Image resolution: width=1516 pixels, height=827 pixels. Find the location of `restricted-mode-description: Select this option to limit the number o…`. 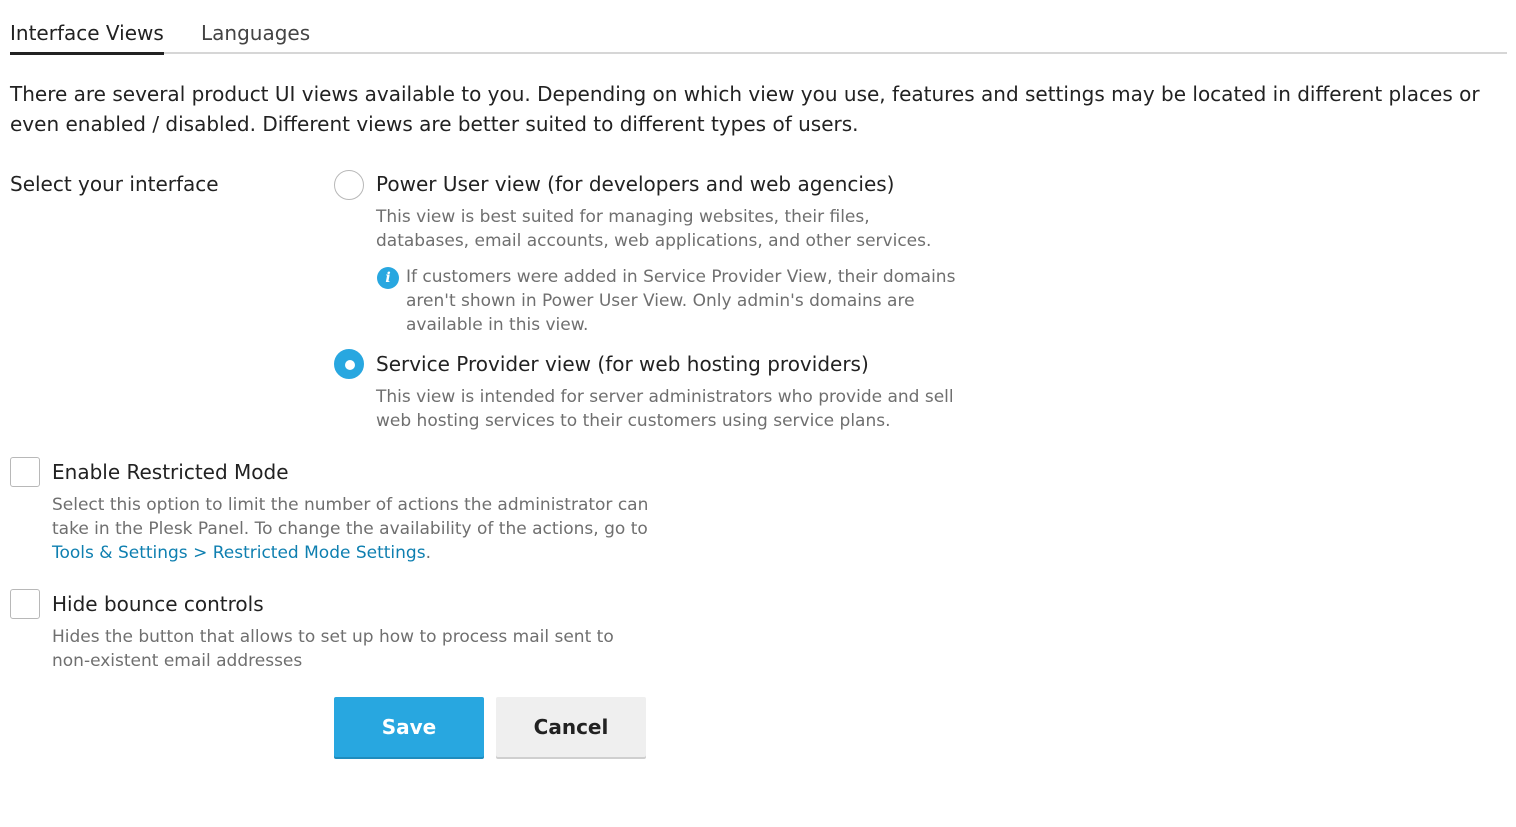

restricted-mode-description: Select this option to limit the number o… is located at coordinates (352, 529).